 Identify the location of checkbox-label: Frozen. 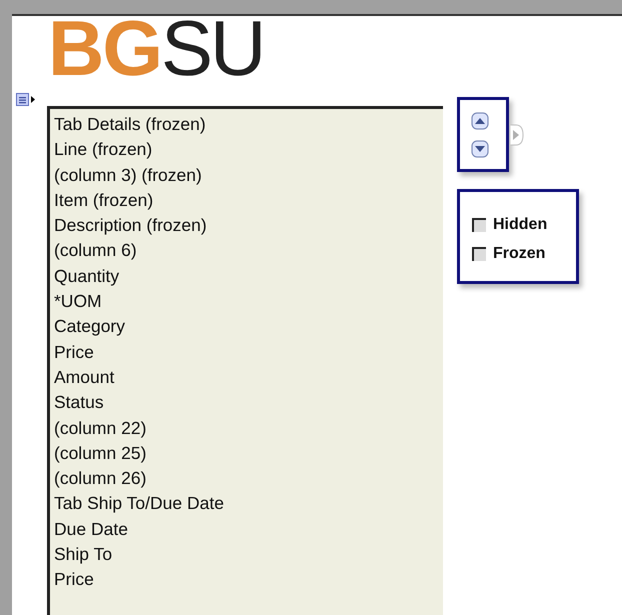
(519, 254).